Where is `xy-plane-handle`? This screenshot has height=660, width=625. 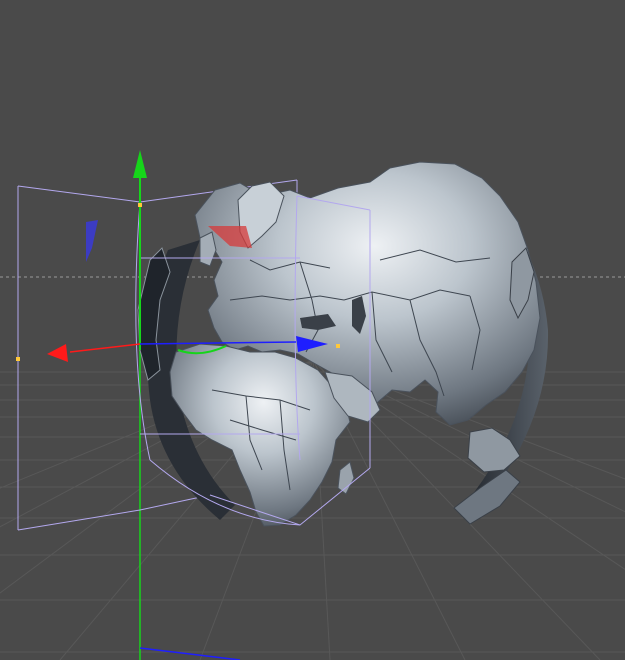 xy-plane-handle is located at coordinates (92, 241).